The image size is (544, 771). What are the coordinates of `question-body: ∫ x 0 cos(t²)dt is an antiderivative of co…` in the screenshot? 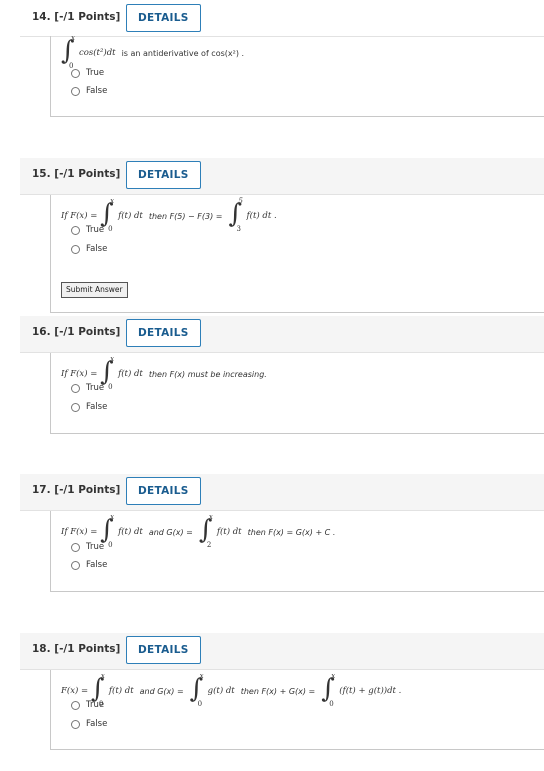 It's located at (297, 75).